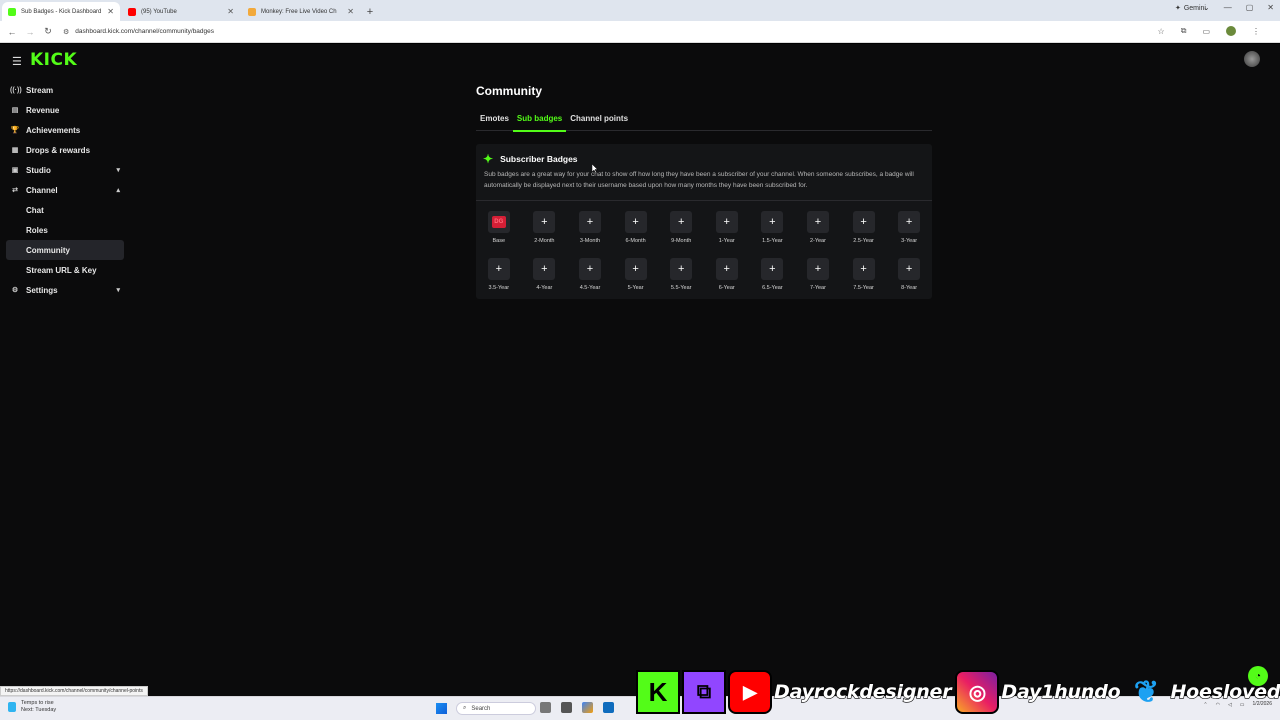 The width and height of the screenshot is (1280, 720). I want to click on bookmark-star-icon: ☆, so click(1161, 31).